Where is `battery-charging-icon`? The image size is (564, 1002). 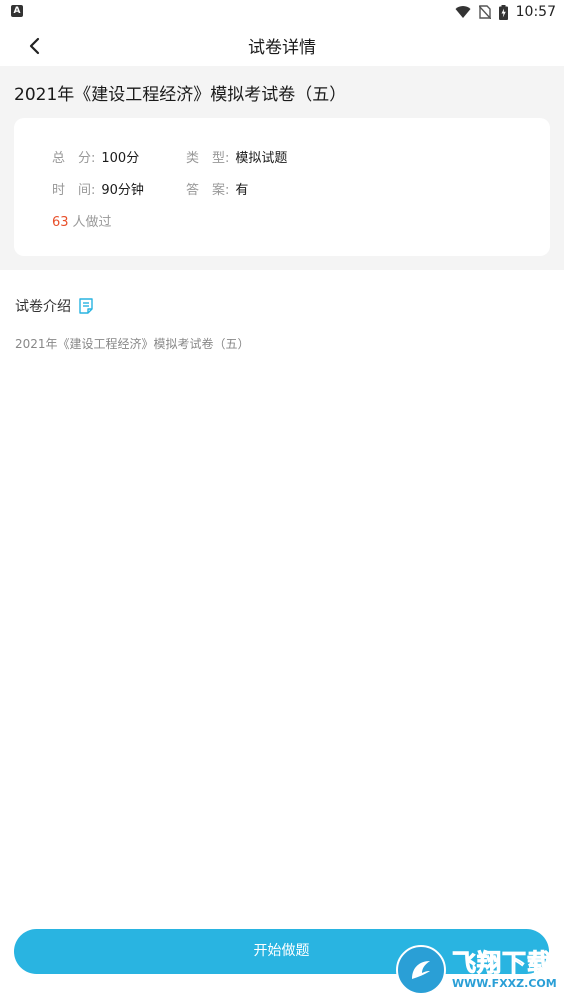
battery-charging-icon is located at coordinates (503, 12).